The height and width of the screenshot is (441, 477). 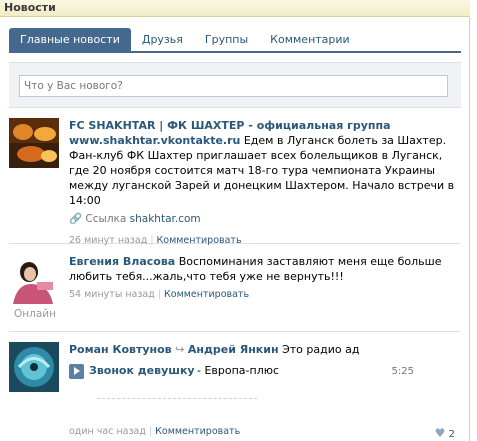 I want to click on post-text: Это радио ад, so click(x=319, y=349).